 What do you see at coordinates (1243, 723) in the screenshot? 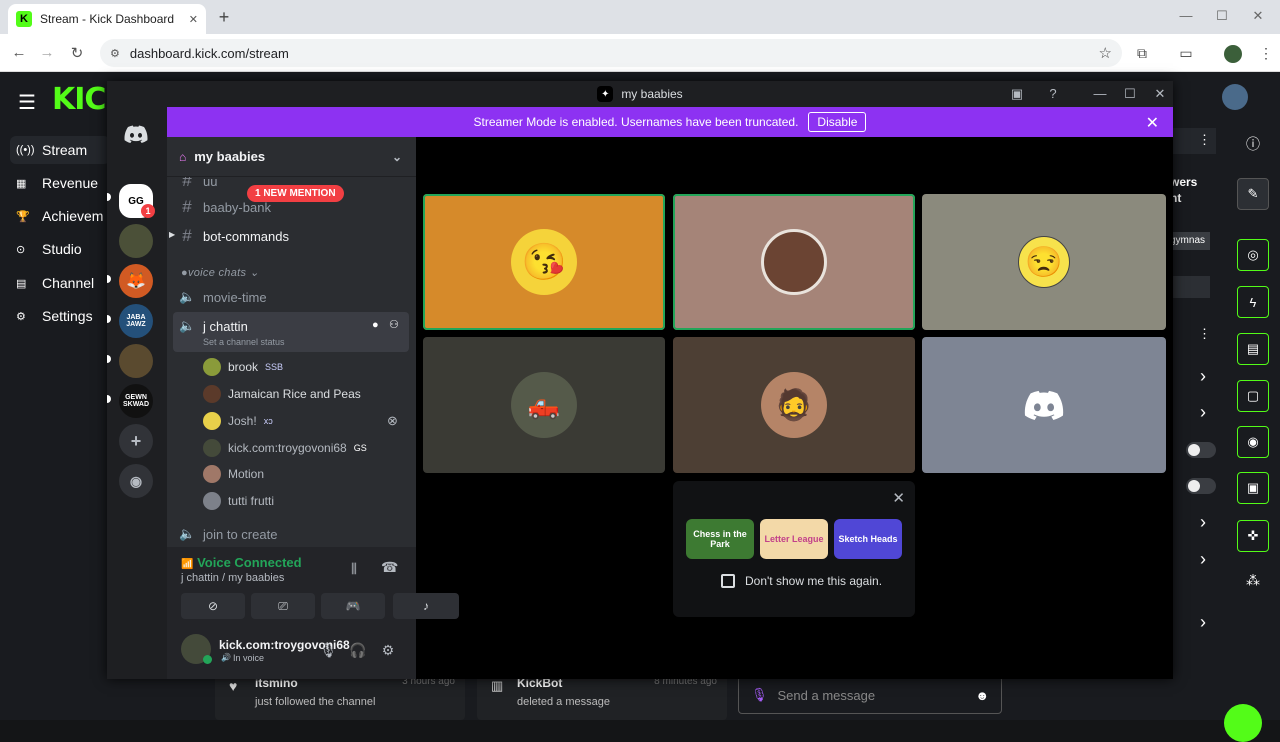
I see `help-bubble-icon` at bounding box center [1243, 723].